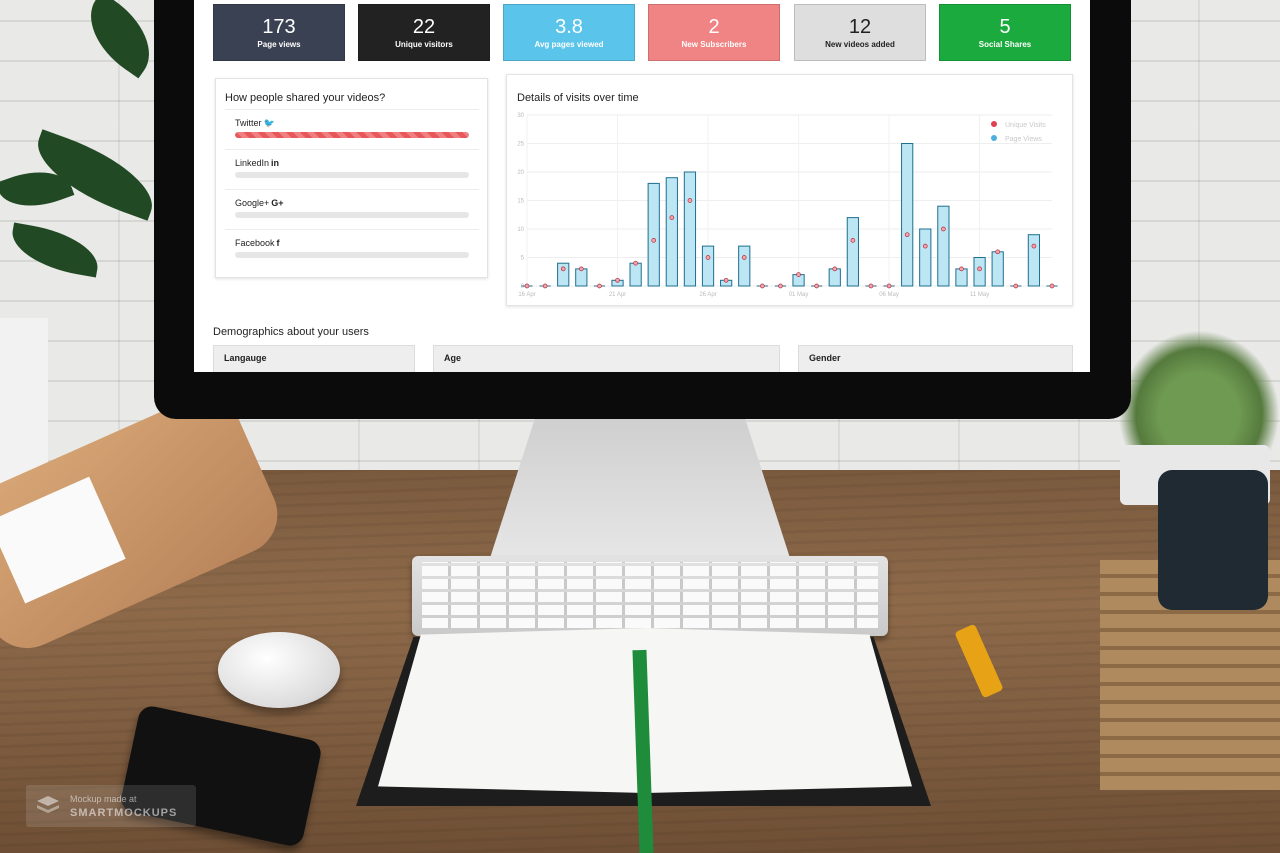  I want to click on tape-dispenser, so click(1213, 540).